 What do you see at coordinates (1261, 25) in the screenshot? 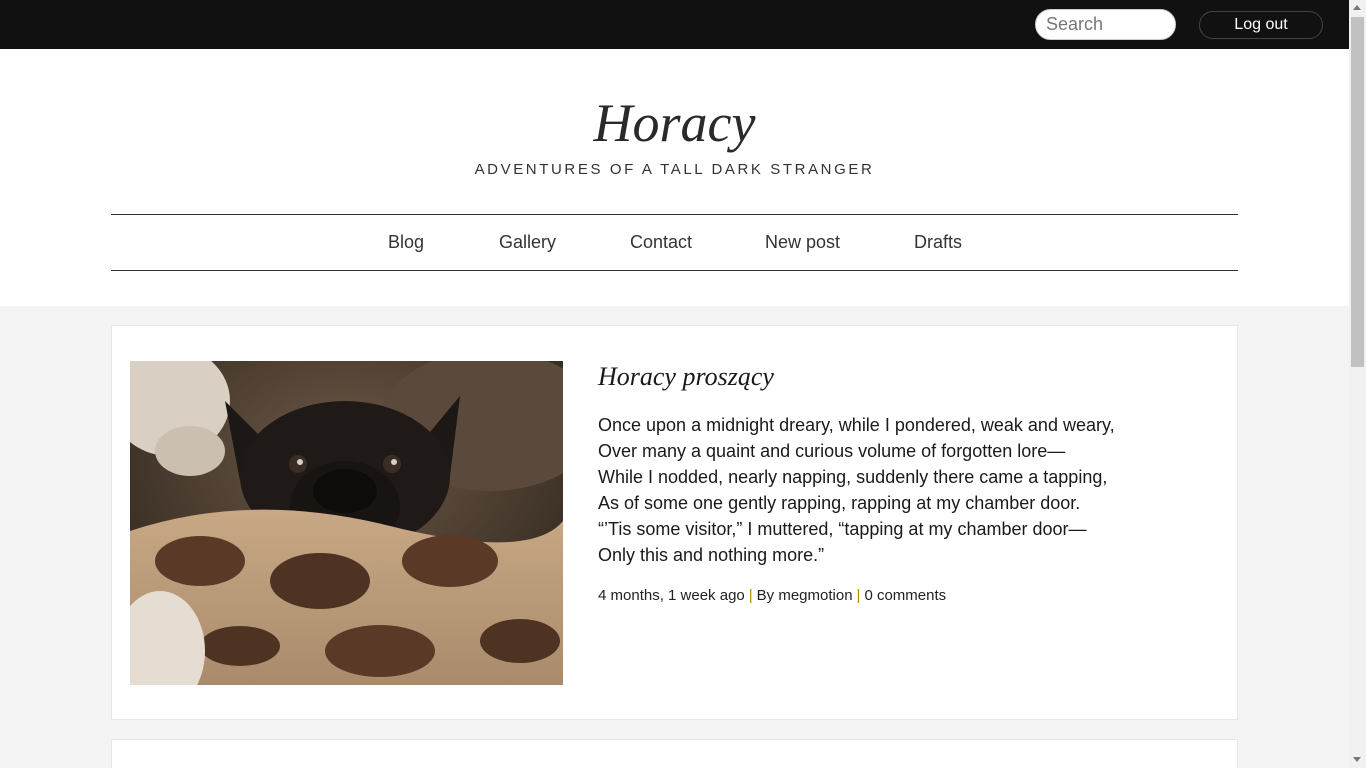
I see `logout-button: Log out` at bounding box center [1261, 25].